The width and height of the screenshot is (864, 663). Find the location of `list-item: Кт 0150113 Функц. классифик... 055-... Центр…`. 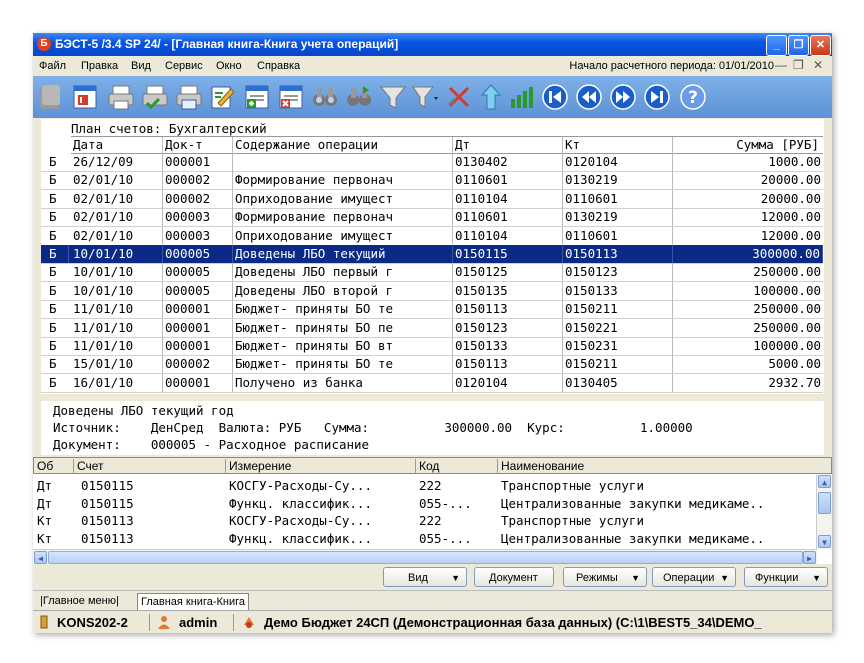

list-item: Кт 0150113 Функц. классифик... 055-... Центр… is located at coordinates (425, 538).